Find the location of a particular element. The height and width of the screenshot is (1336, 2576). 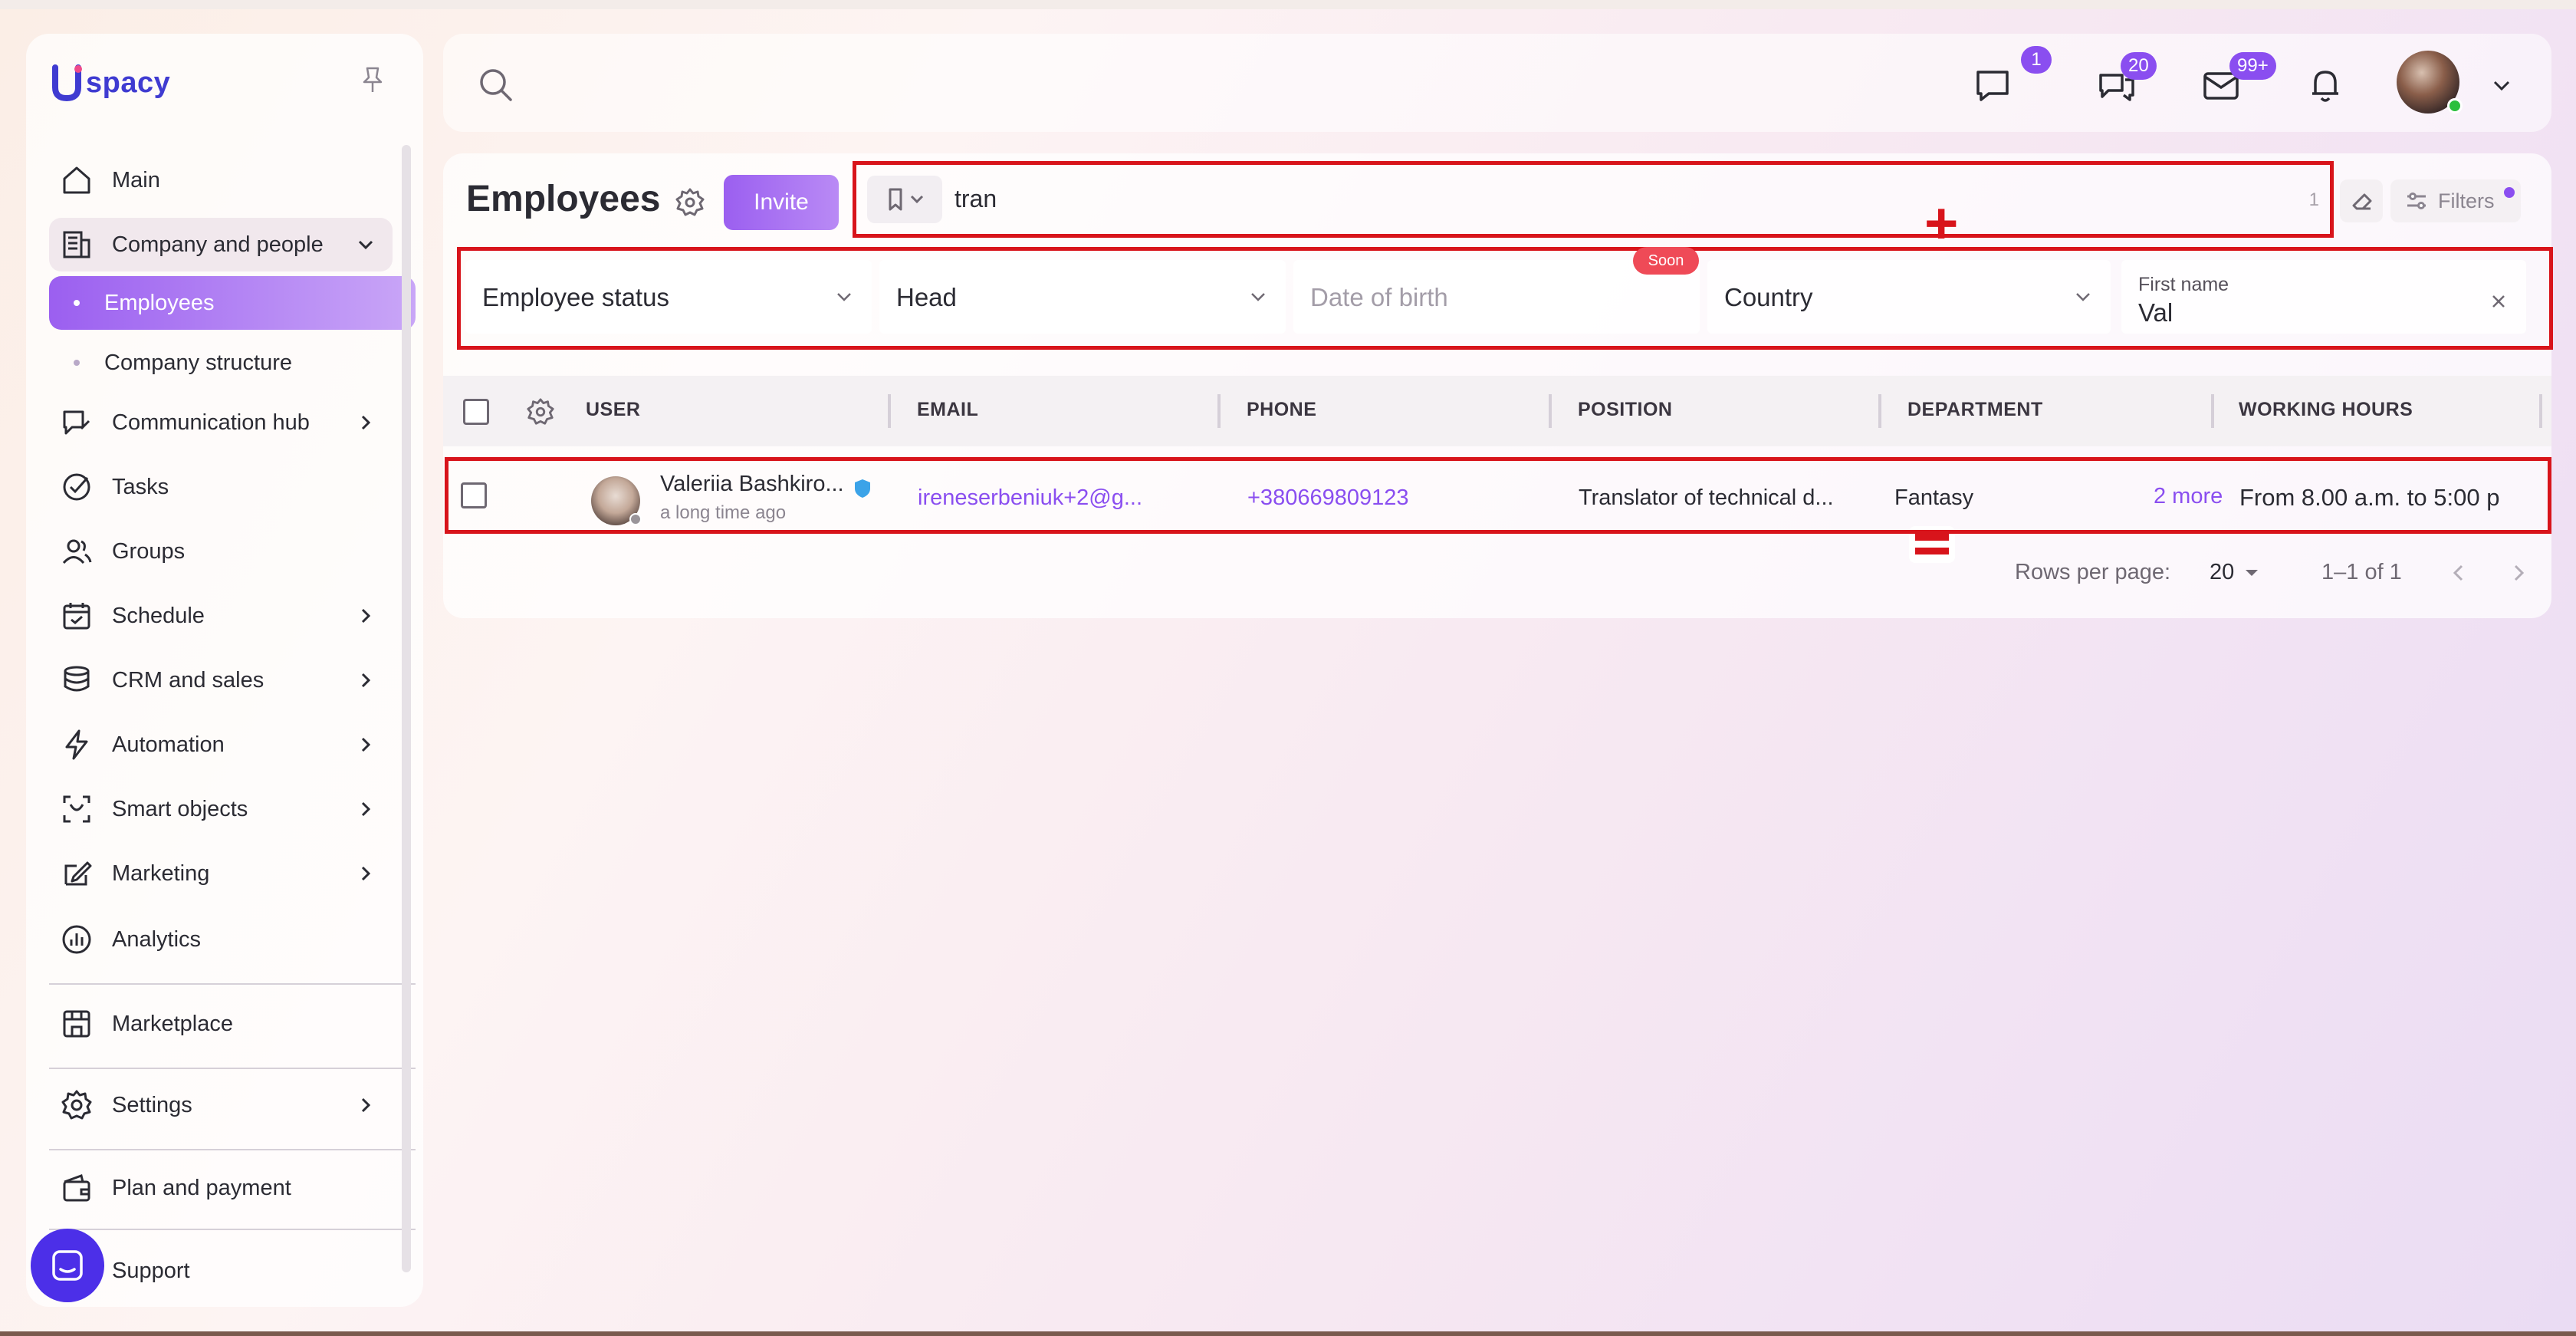

verified-shield-icon is located at coordinates (863, 488).